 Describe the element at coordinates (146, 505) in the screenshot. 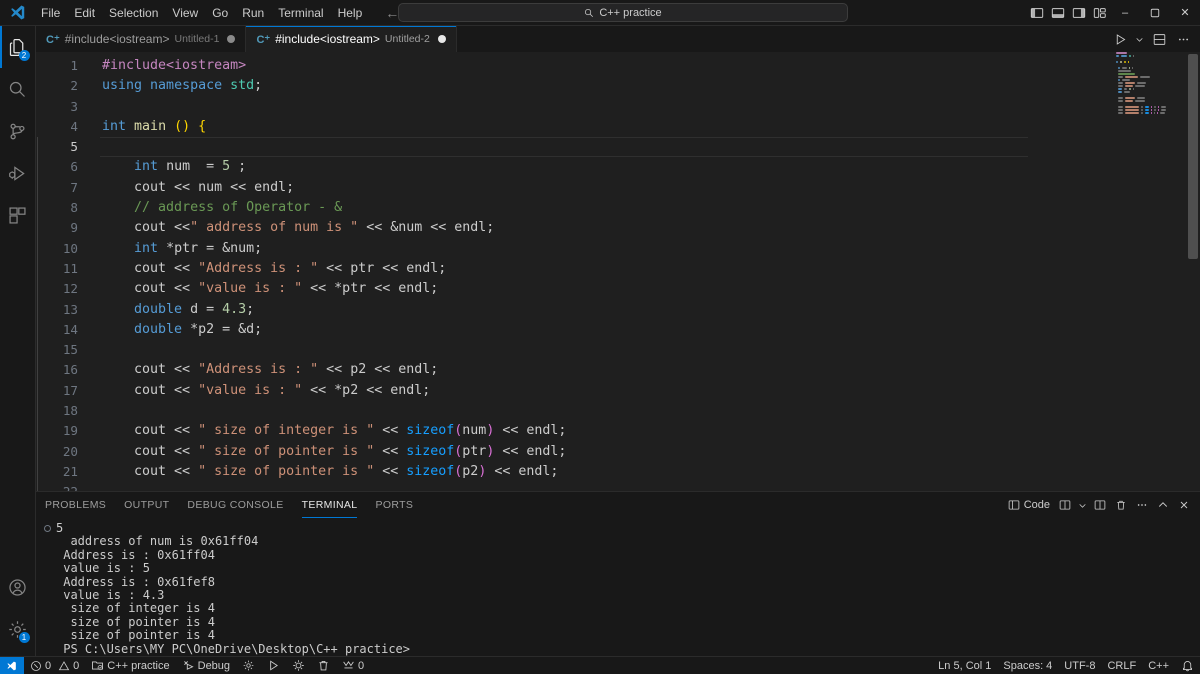

I see `tab-output: OUTPUT` at that location.